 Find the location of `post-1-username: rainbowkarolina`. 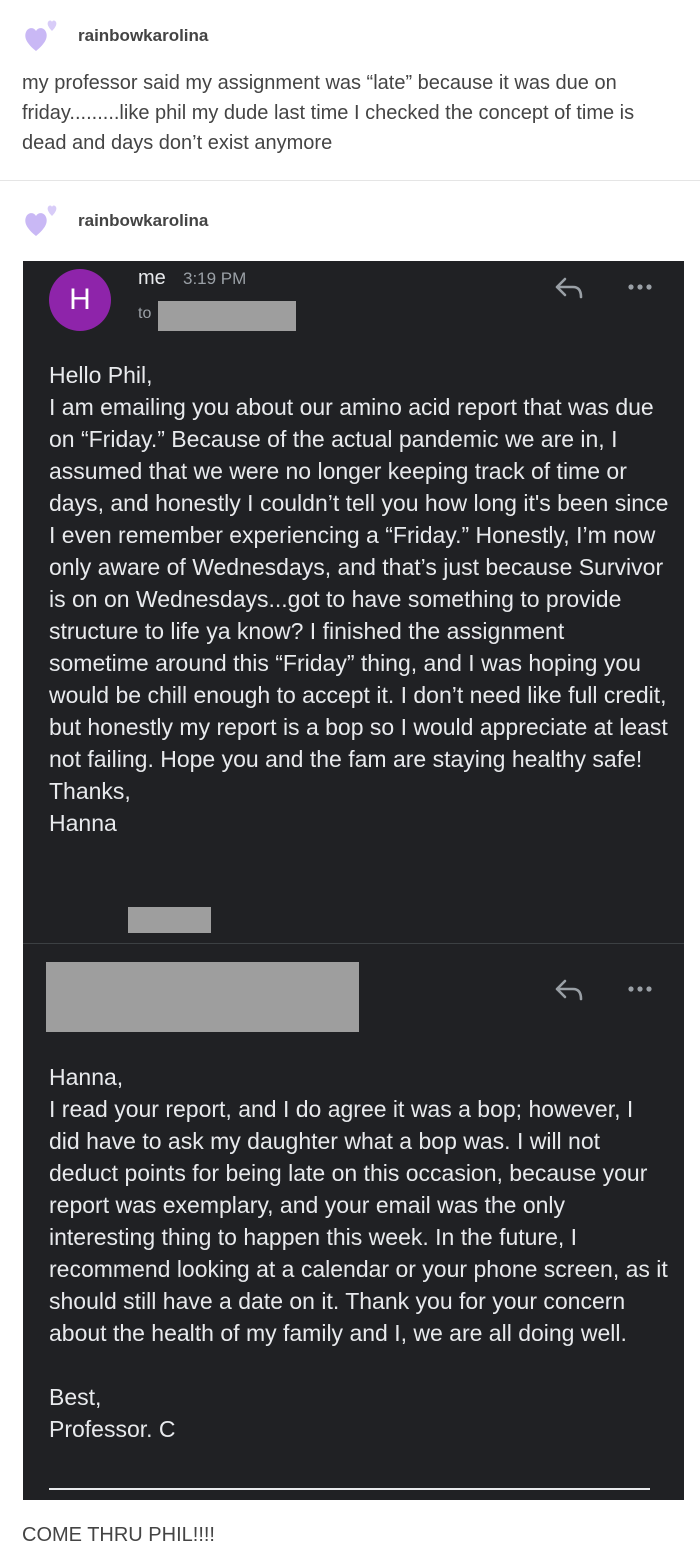

post-1-username: rainbowkarolina is located at coordinates (143, 36).